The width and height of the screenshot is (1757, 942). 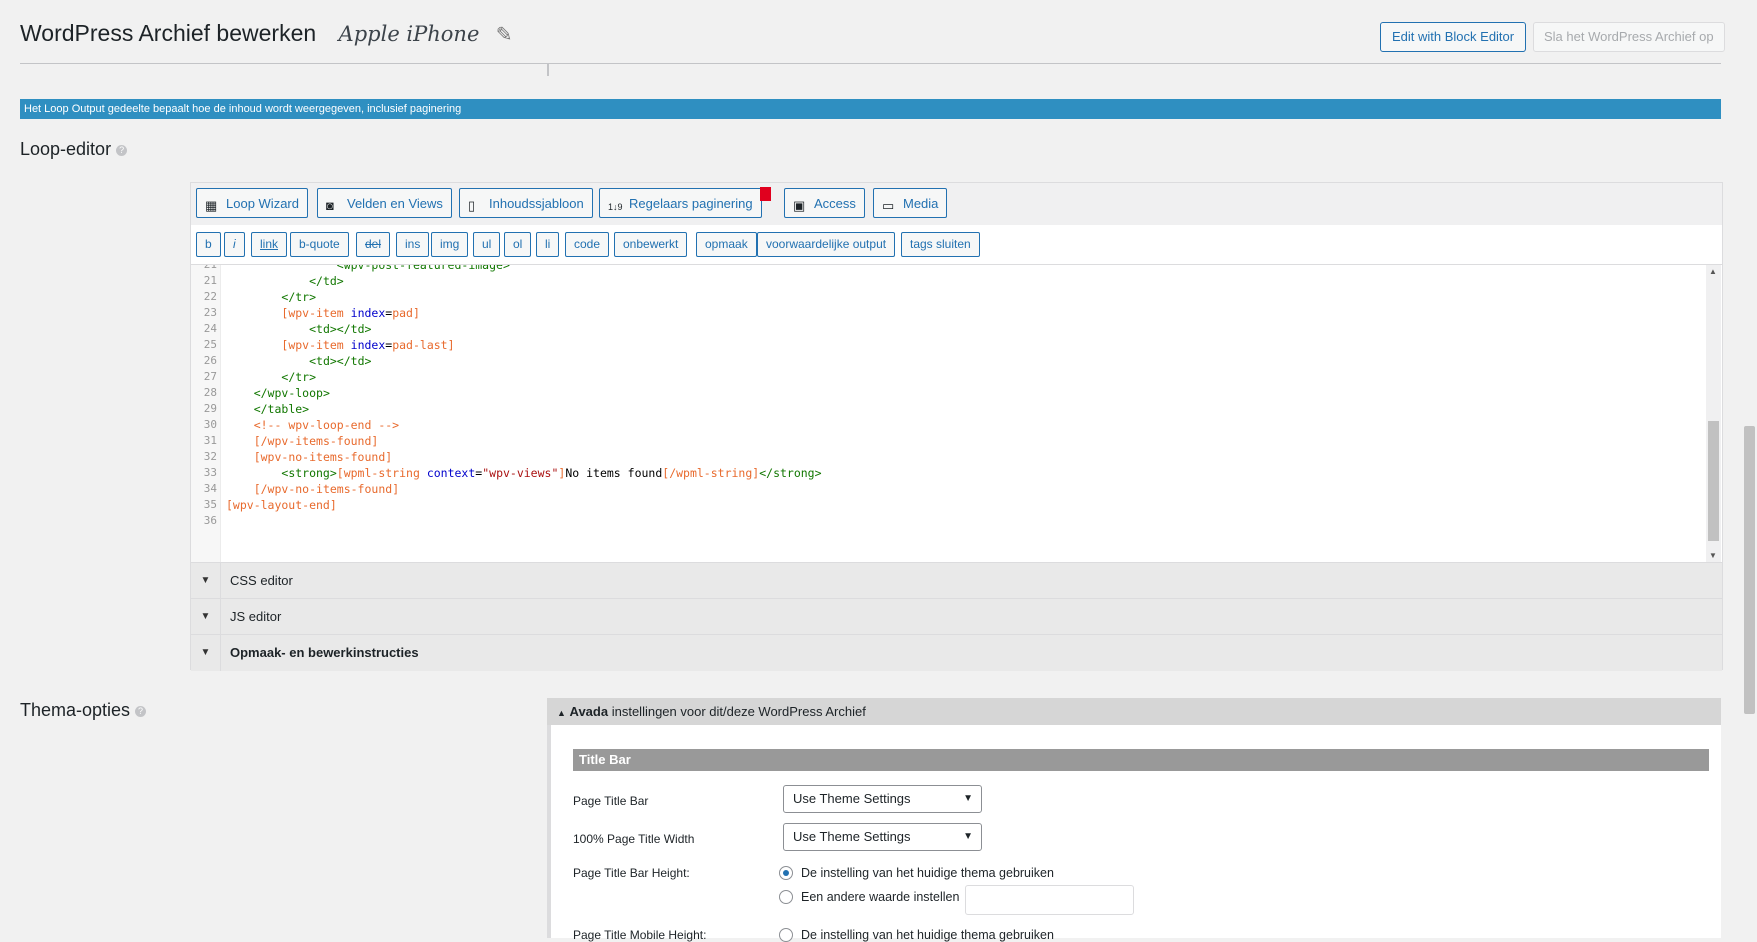 I want to click on page-scrollbar, so click(x=1749, y=469).